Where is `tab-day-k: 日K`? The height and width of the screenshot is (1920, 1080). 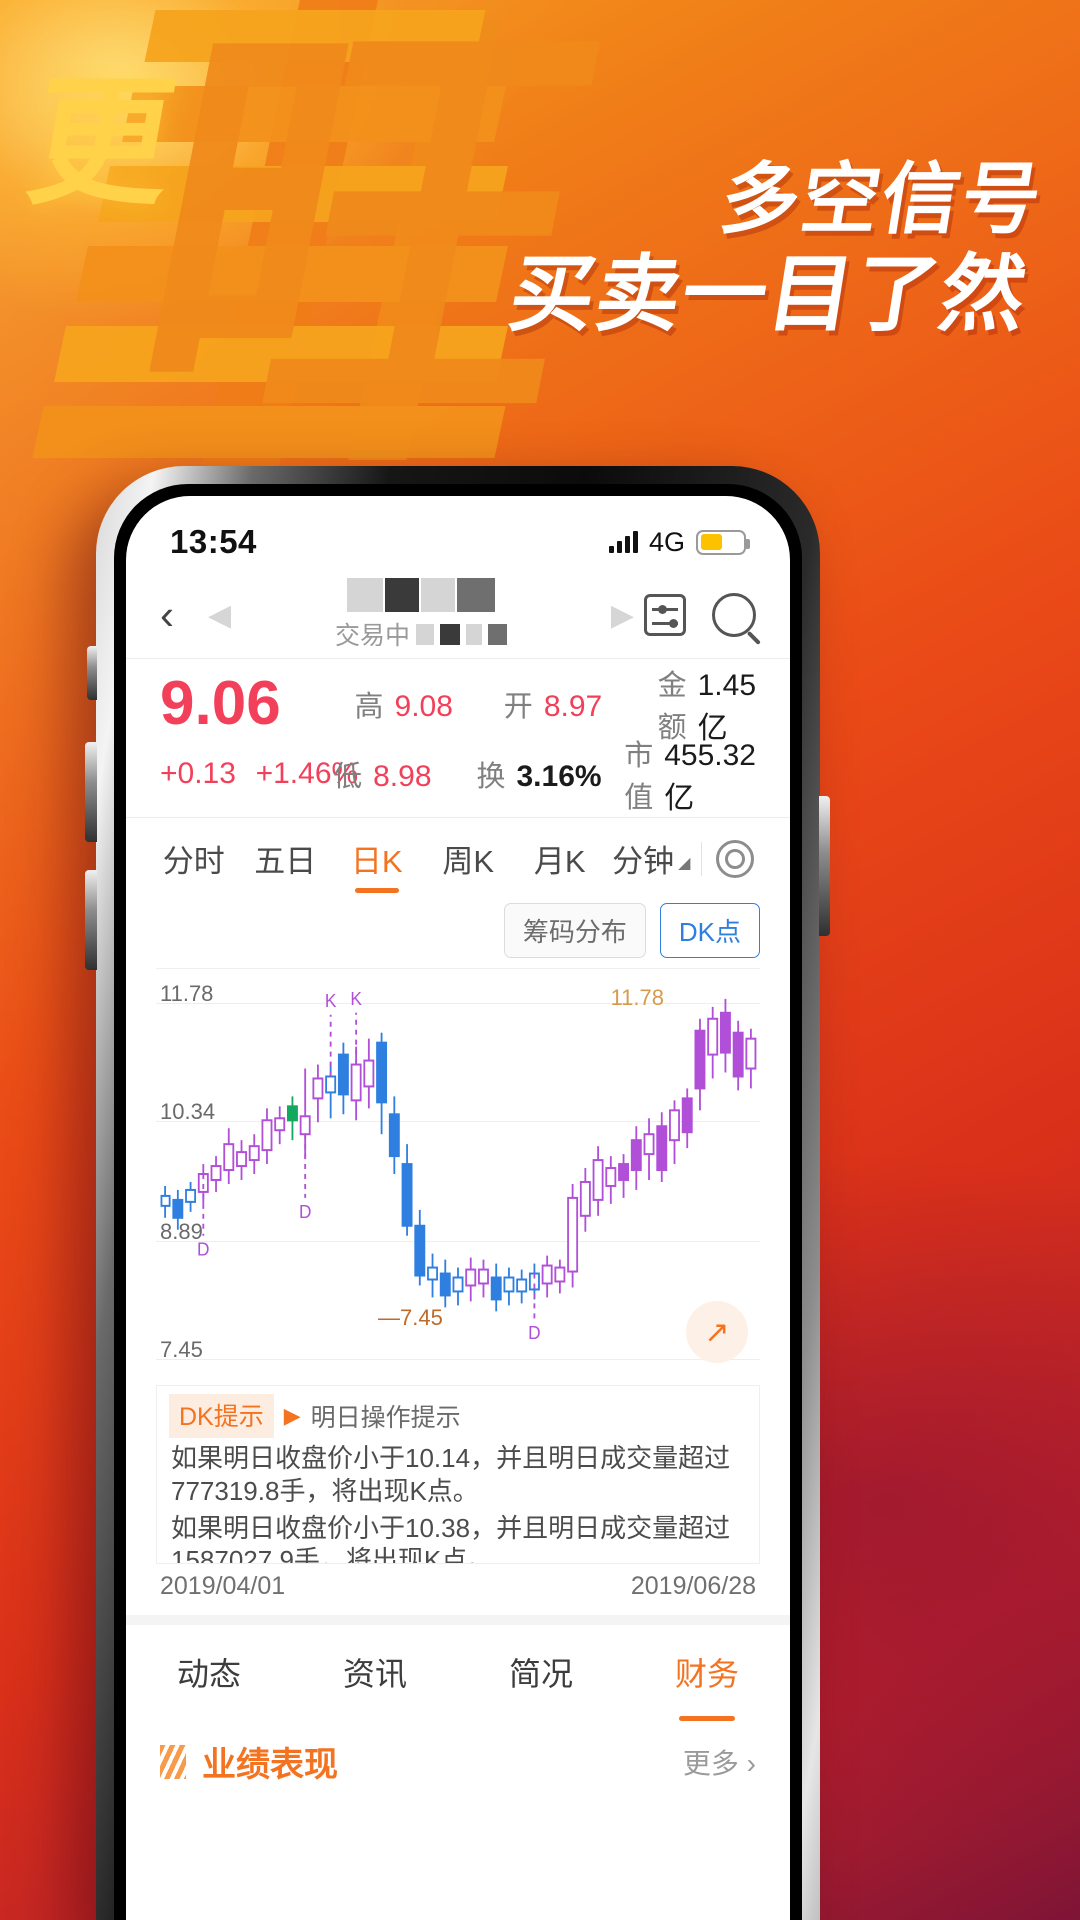 tab-day-k: 日K is located at coordinates (377, 858).